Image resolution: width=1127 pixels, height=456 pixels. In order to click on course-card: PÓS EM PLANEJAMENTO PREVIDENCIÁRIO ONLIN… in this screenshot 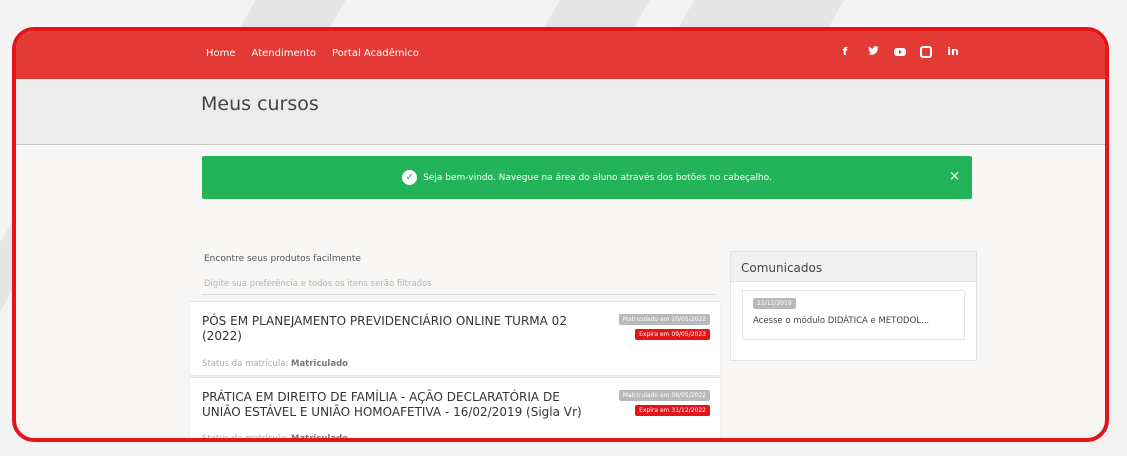, I will do `click(455, 338)`.